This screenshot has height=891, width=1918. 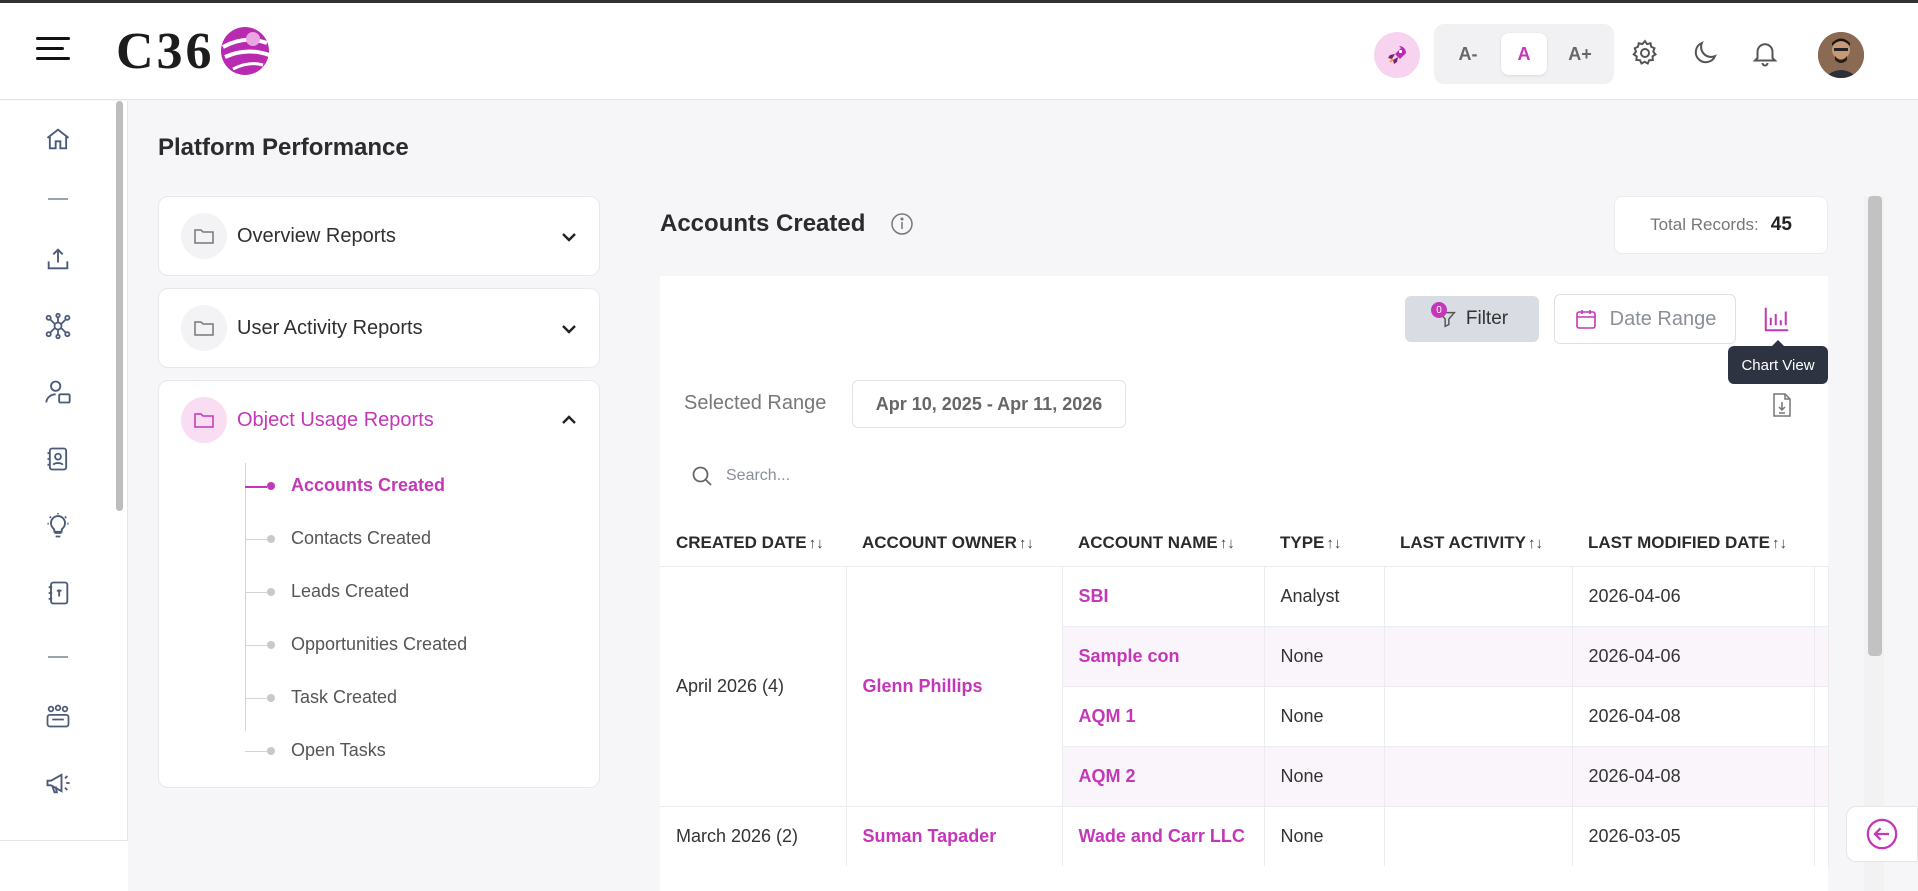 I want to click on content-scrollbar, so click(x=1874, y=543).